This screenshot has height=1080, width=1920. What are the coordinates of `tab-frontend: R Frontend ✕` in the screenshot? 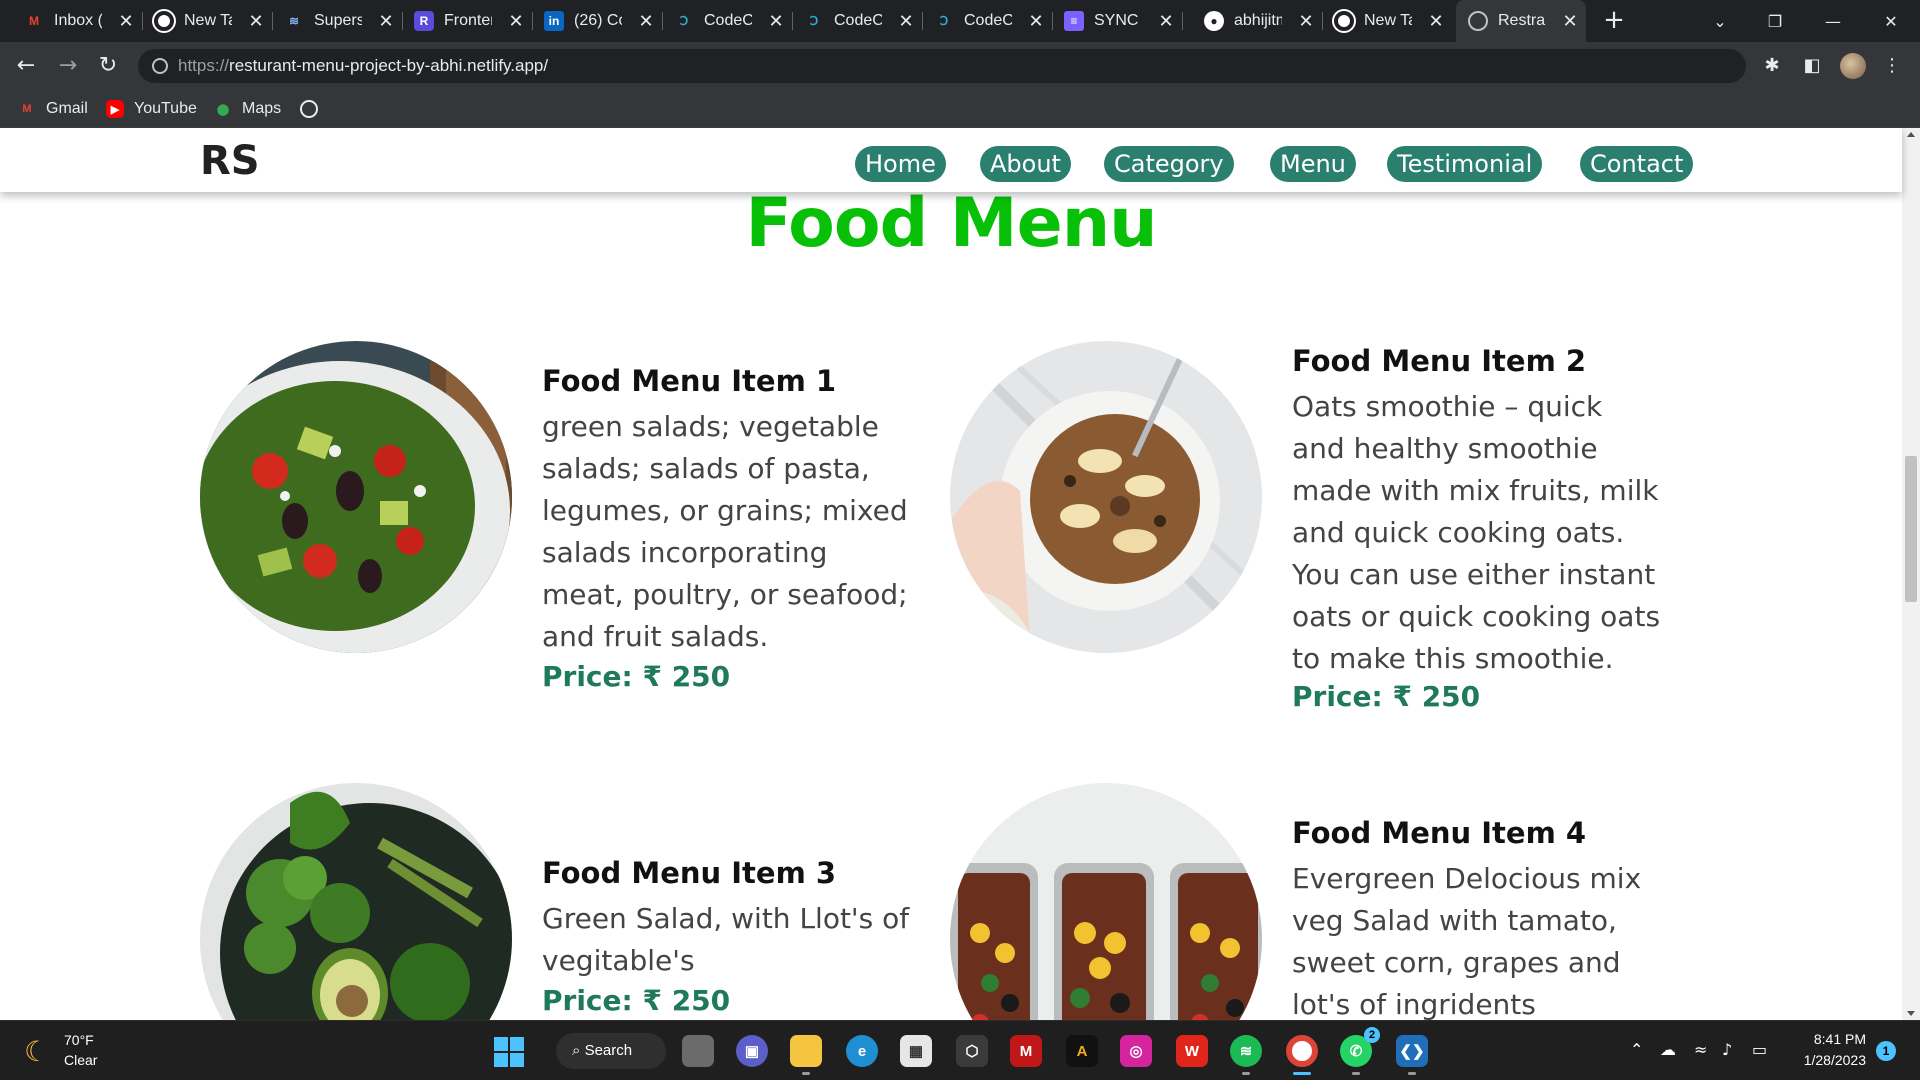 It's located at (467, 21).